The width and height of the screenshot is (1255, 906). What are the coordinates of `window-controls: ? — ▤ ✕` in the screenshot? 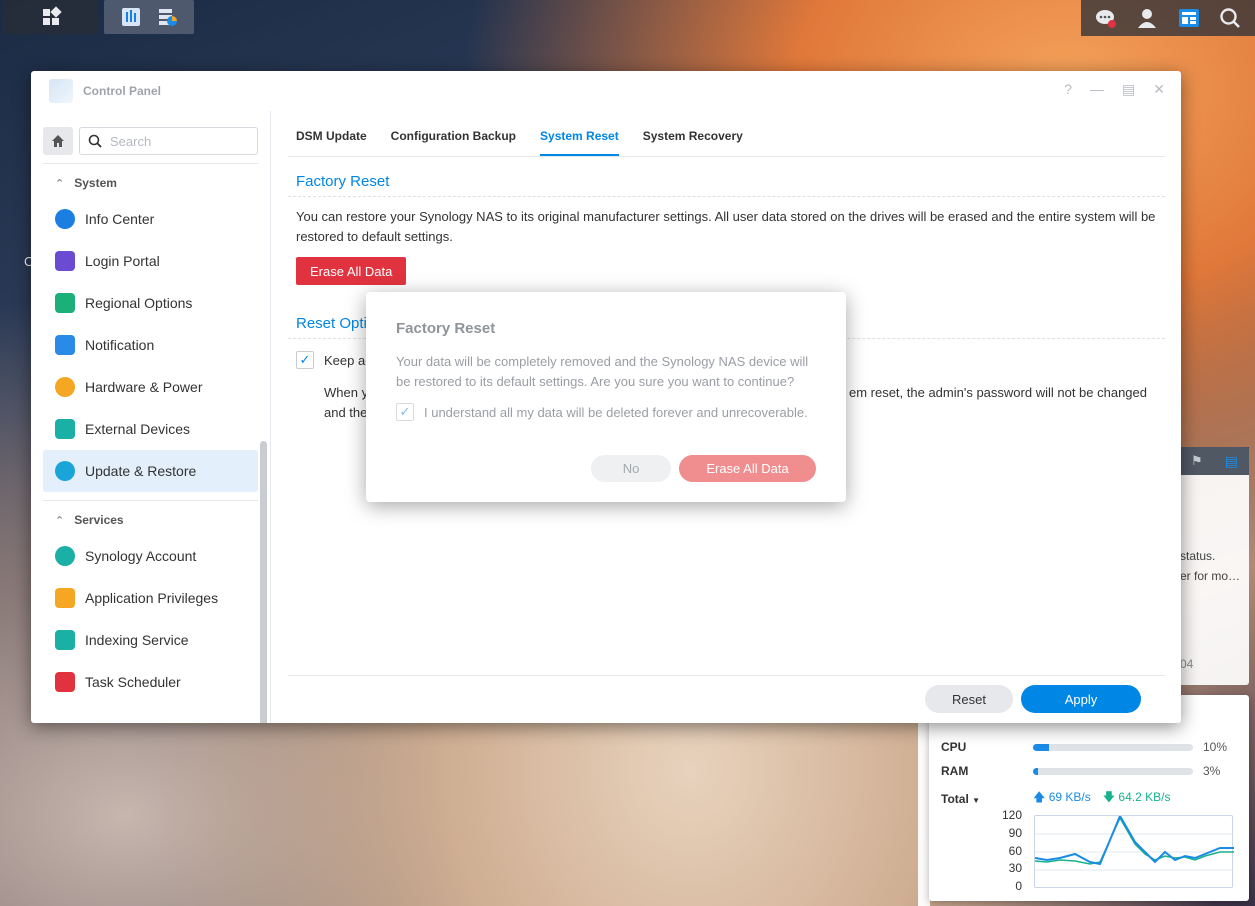 It's located at (1114, 89).